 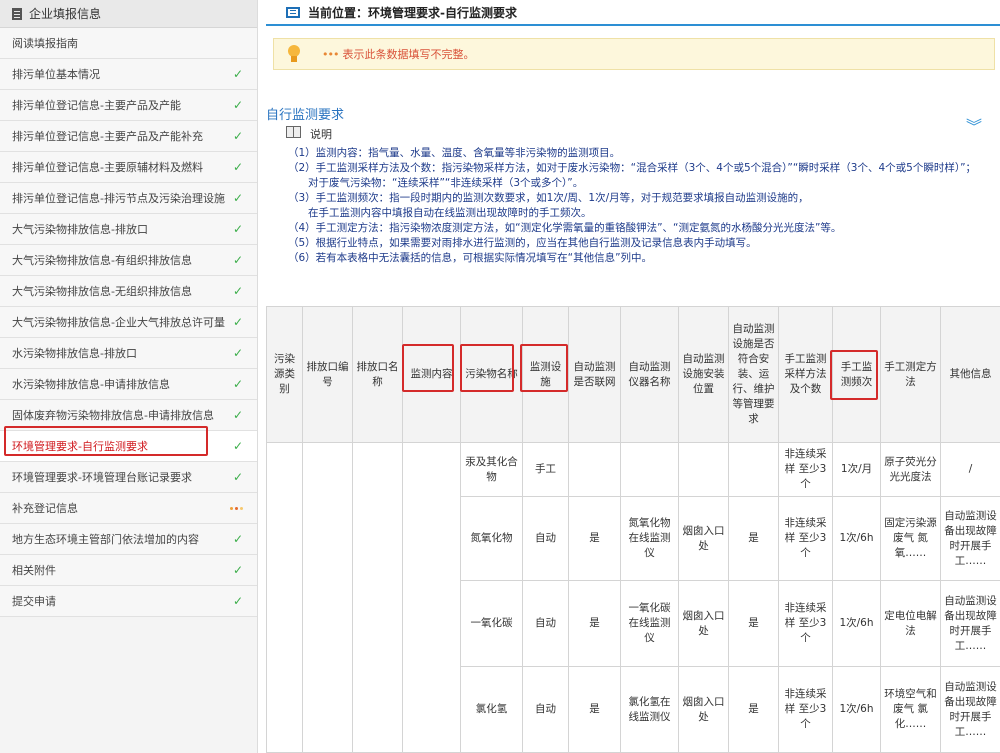 I want to click on lightbulb-icon, so click(x=294, y=54).